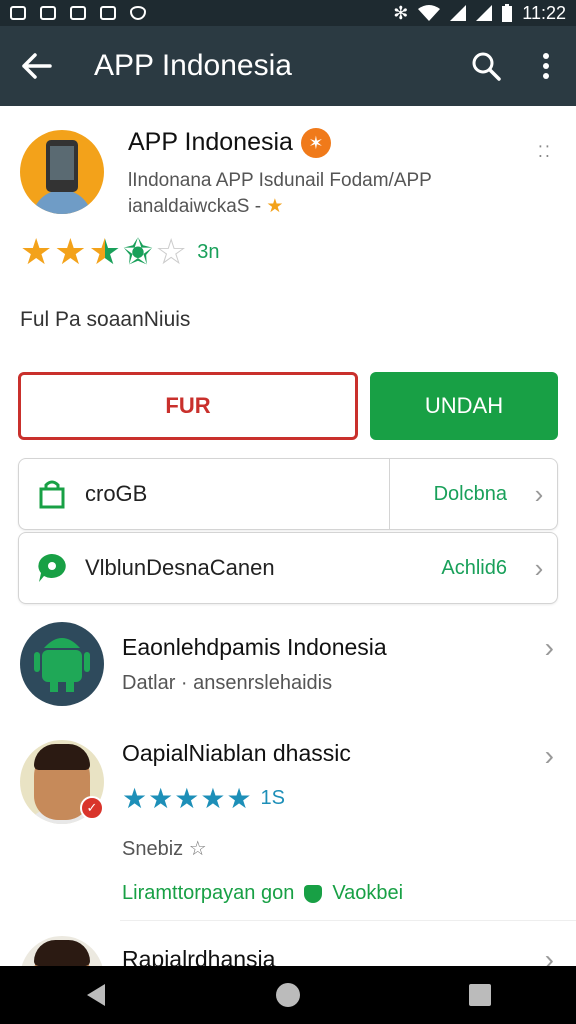  I want to click on search-icon, so click(486, 66).